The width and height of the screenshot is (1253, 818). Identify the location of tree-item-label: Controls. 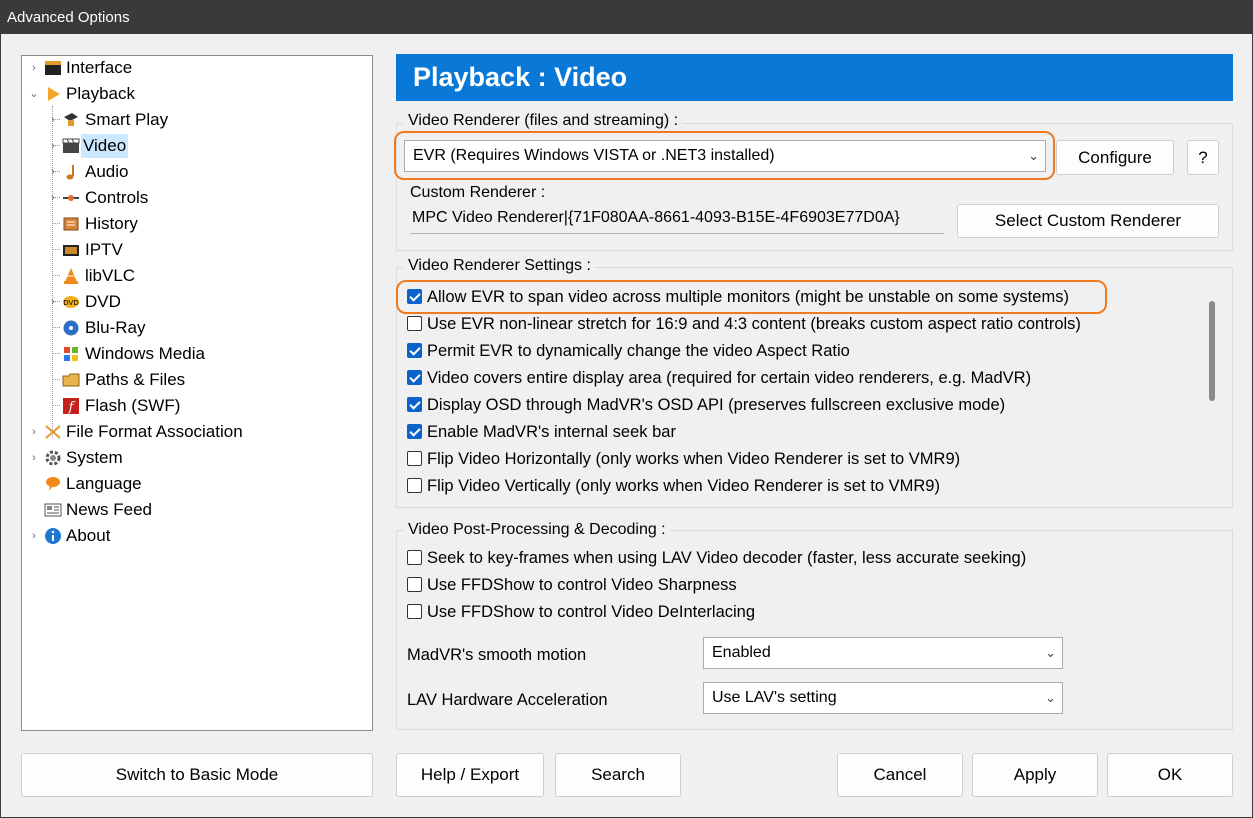
(117, 197).